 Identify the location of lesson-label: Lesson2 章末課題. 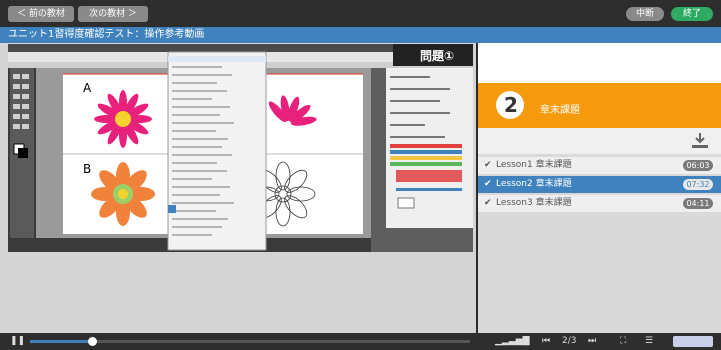
(534, 184).